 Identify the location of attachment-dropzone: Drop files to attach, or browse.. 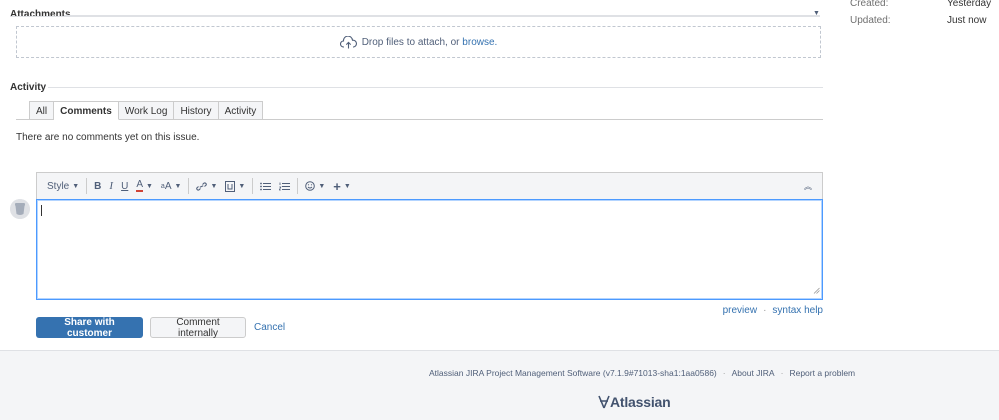
(418, 42).